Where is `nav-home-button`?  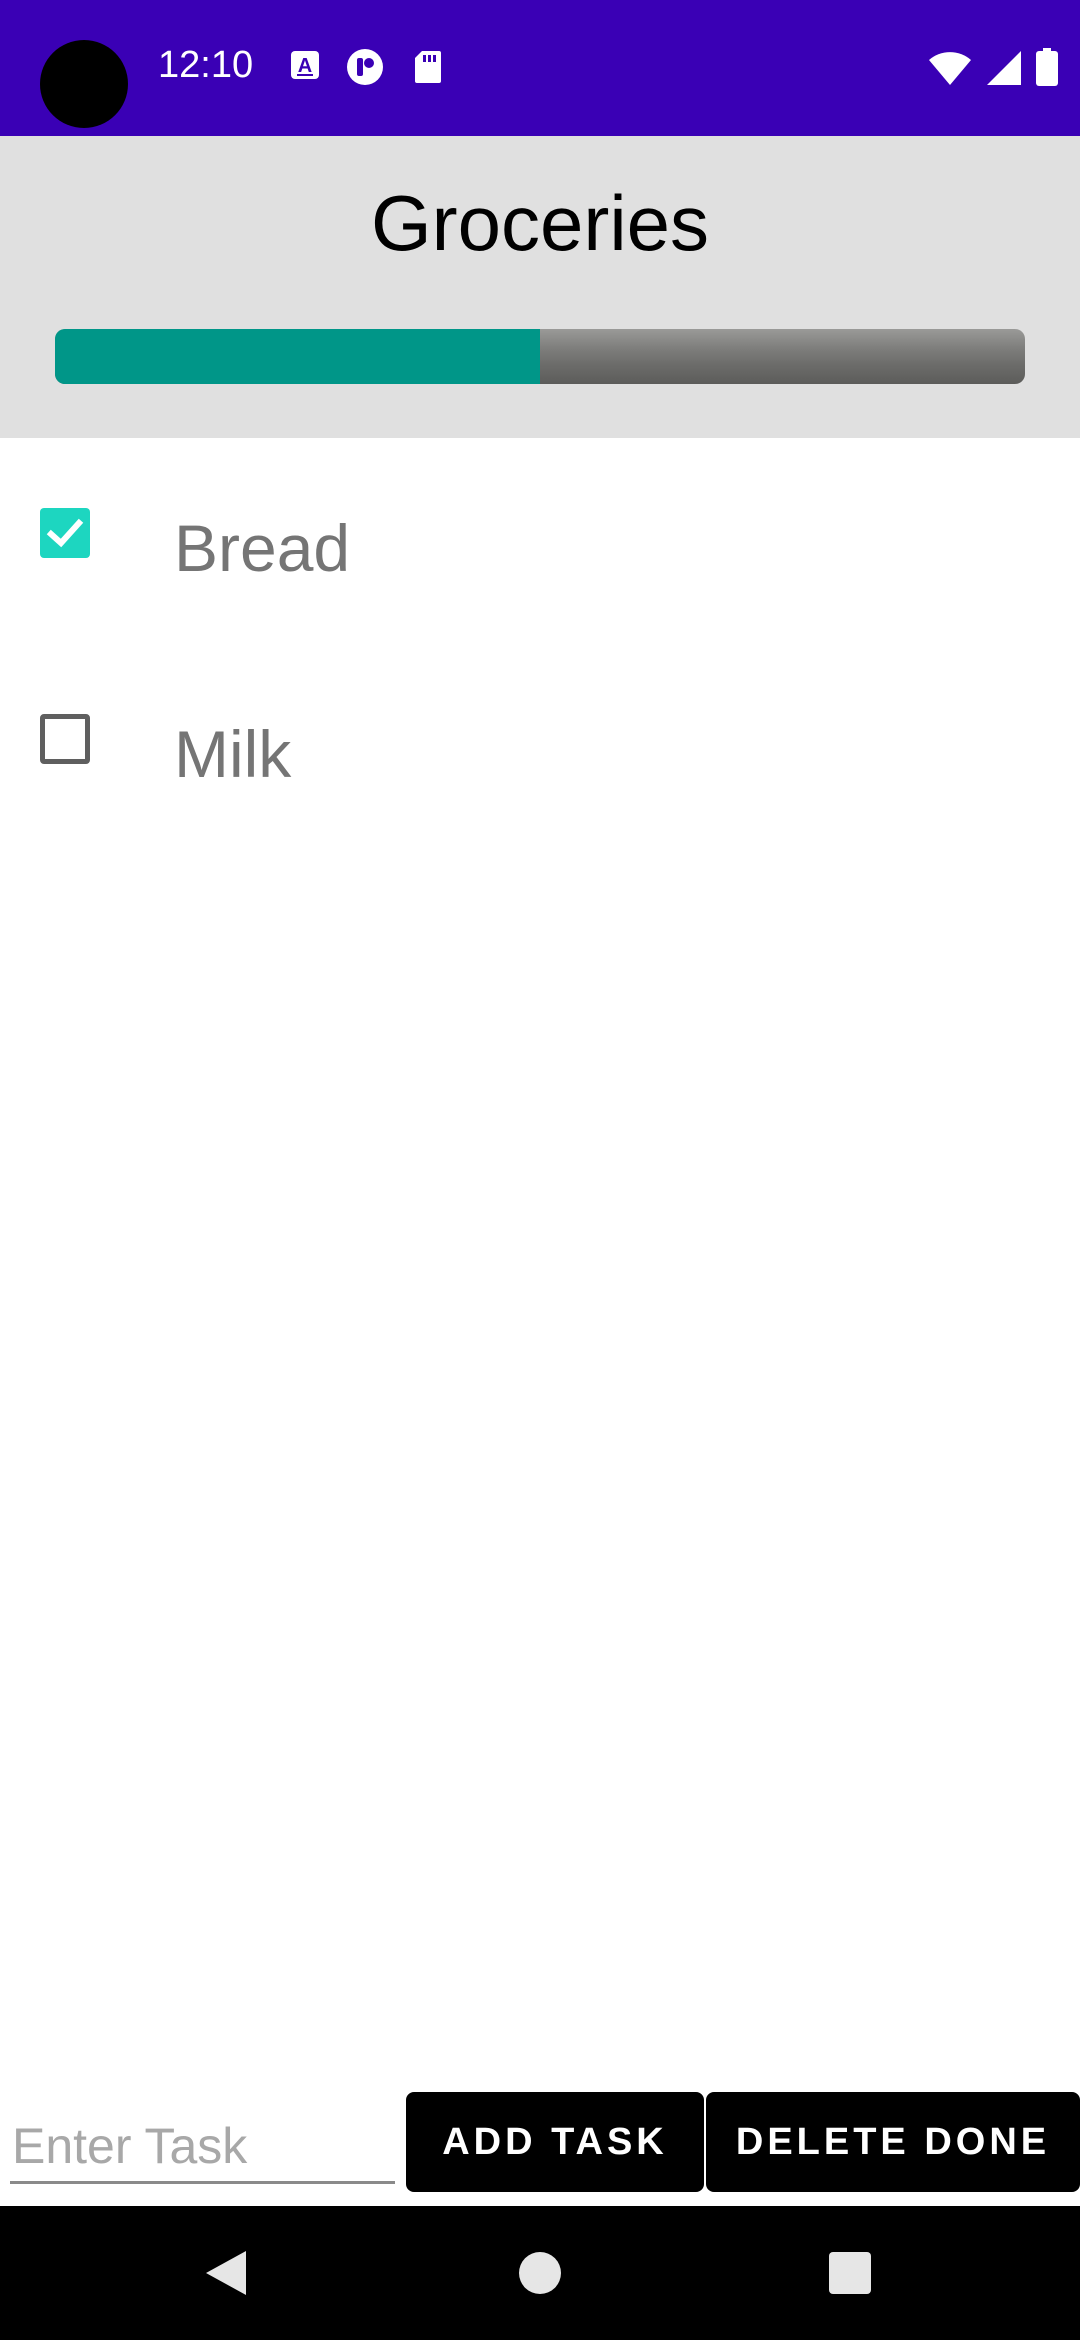 nav-home-button is located at coordinates (540, 2273).